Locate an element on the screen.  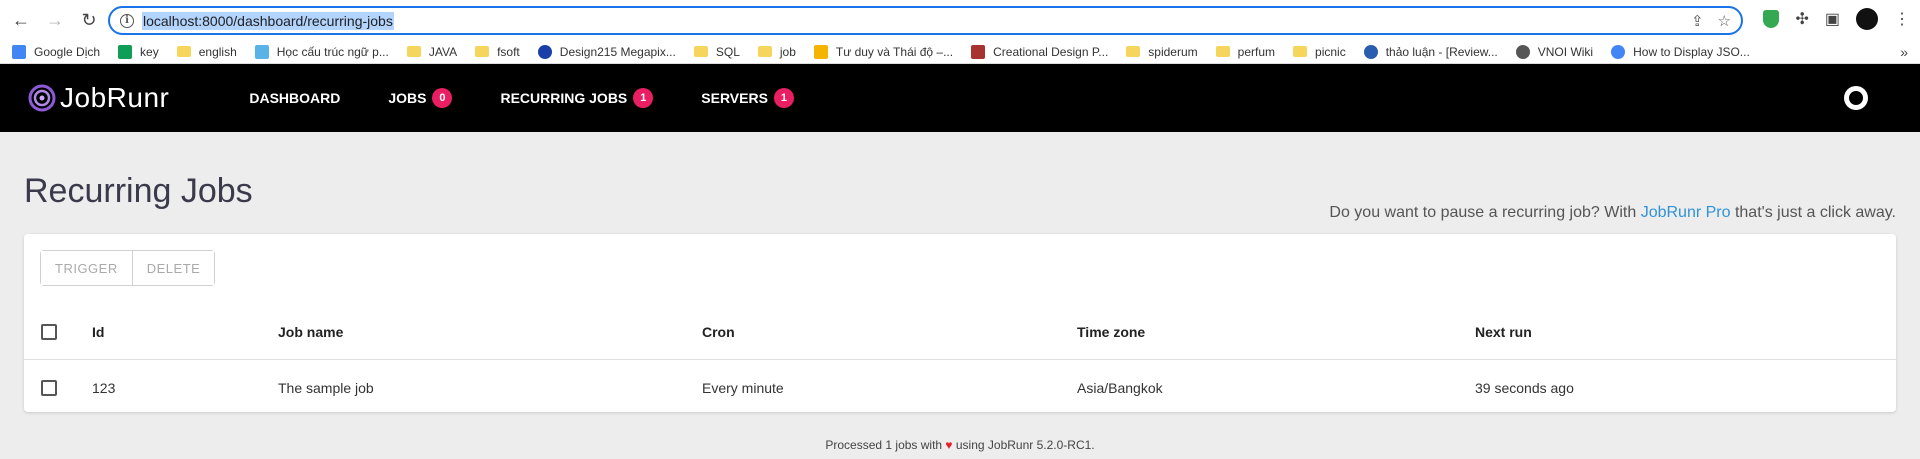
bookmark-item: picnic is located at coordinates (1319, 52).